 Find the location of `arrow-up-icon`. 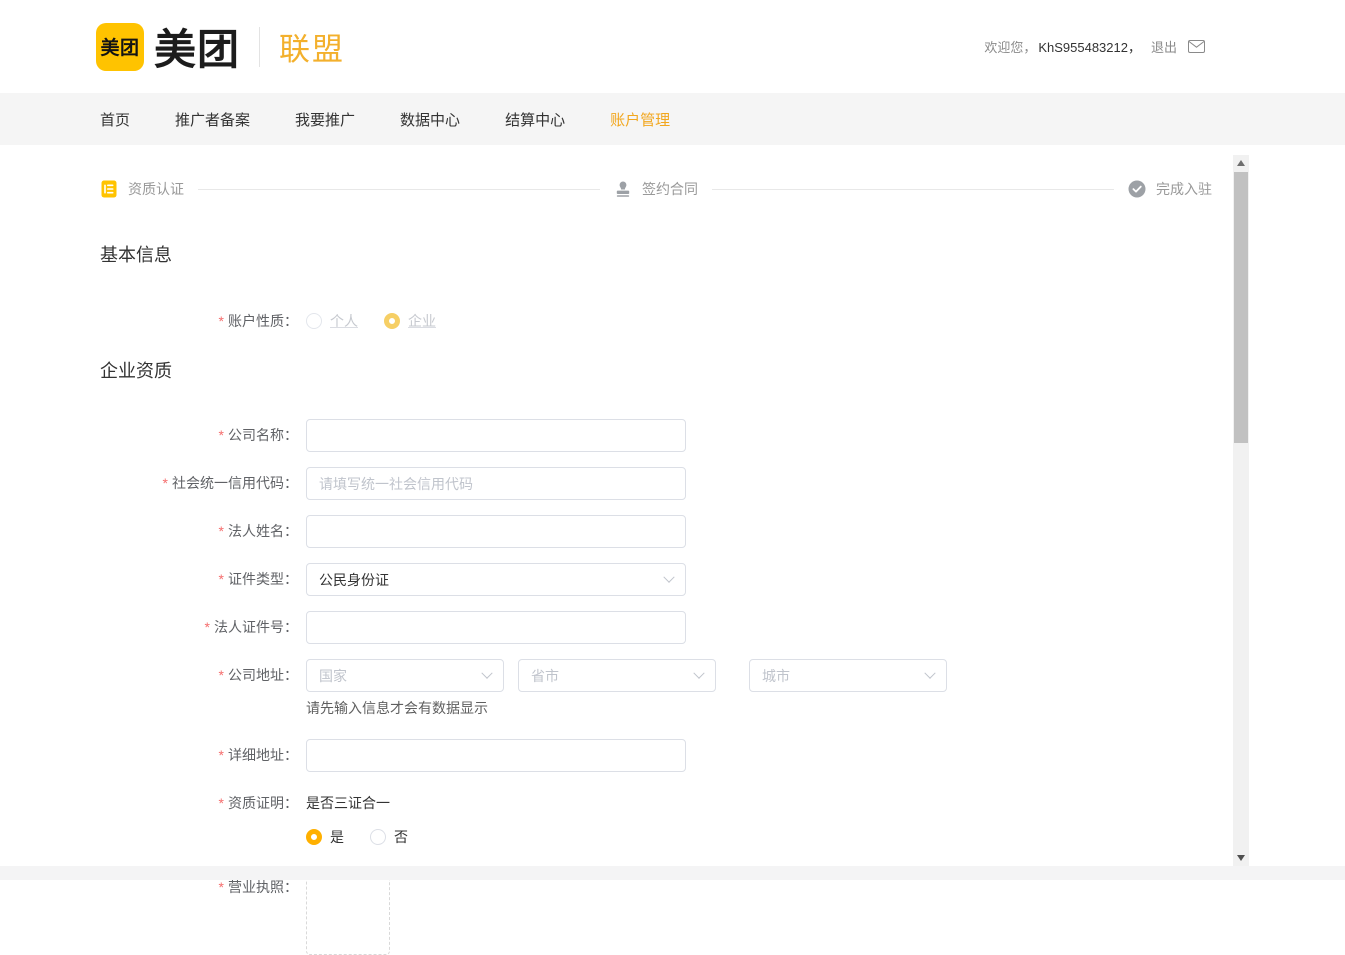

arrow-up-icon is located at coordinates (1241, 163).